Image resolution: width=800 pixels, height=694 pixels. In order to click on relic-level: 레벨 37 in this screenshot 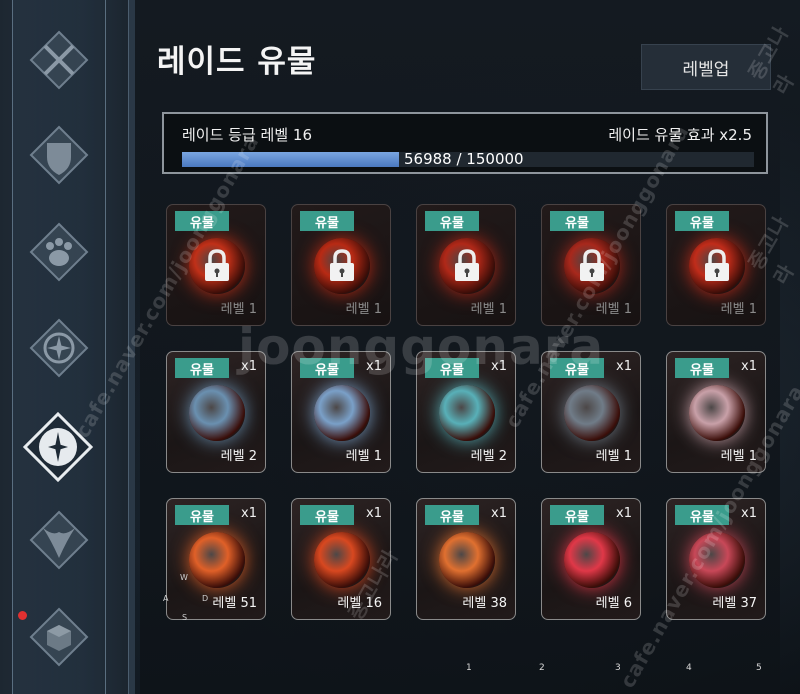, I will do `click(734, 603)`.